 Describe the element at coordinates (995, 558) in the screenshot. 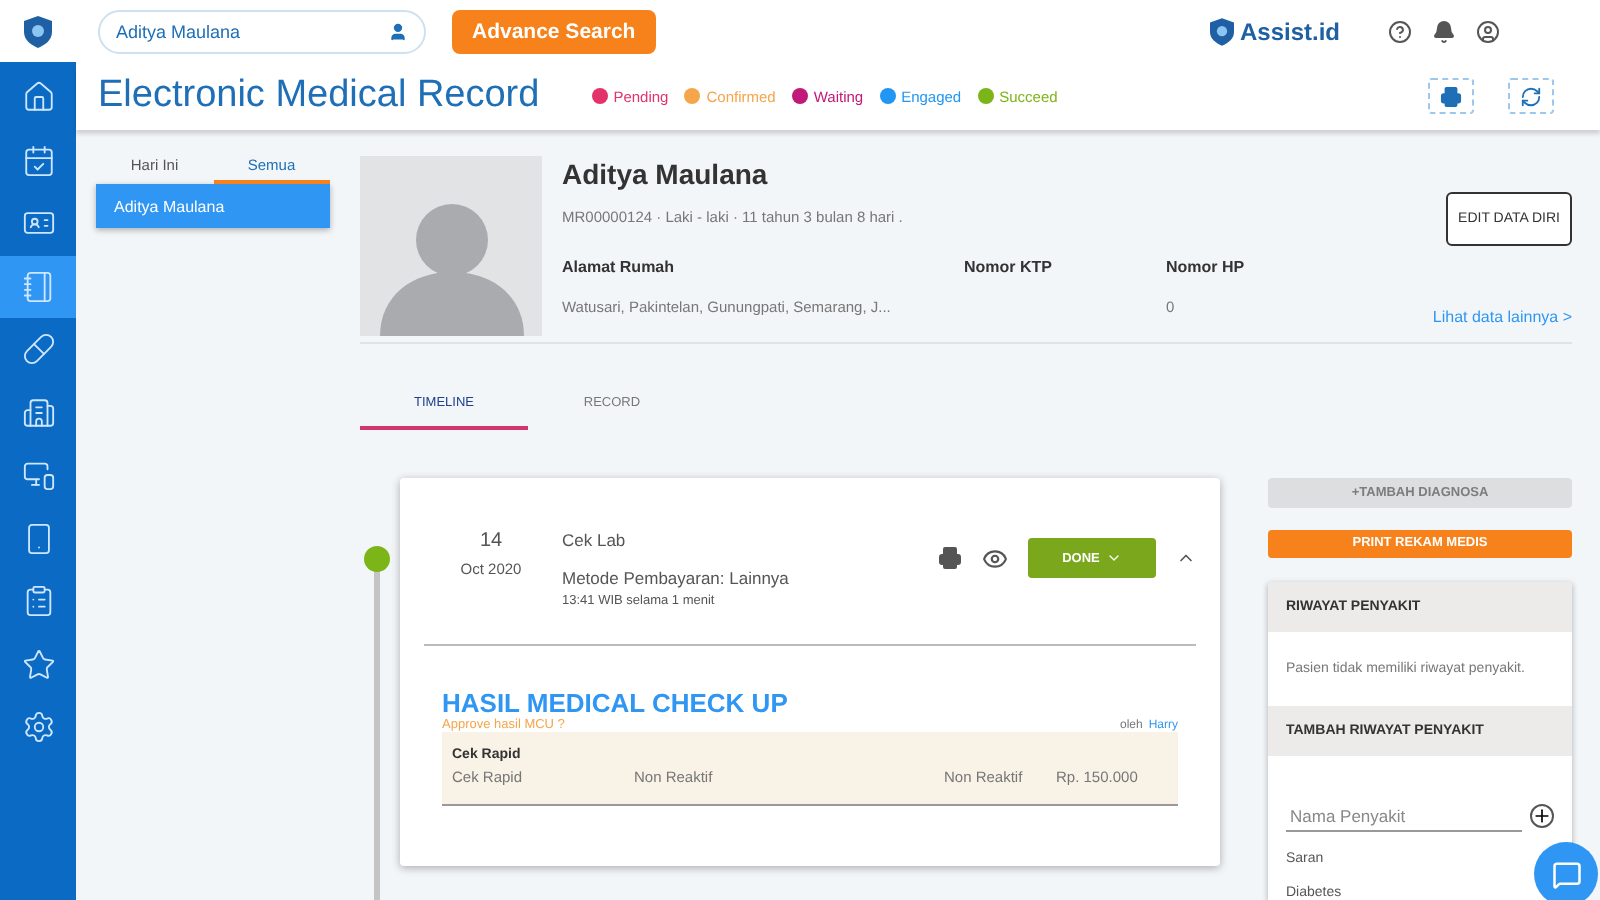

I see `view-icon` at that location.